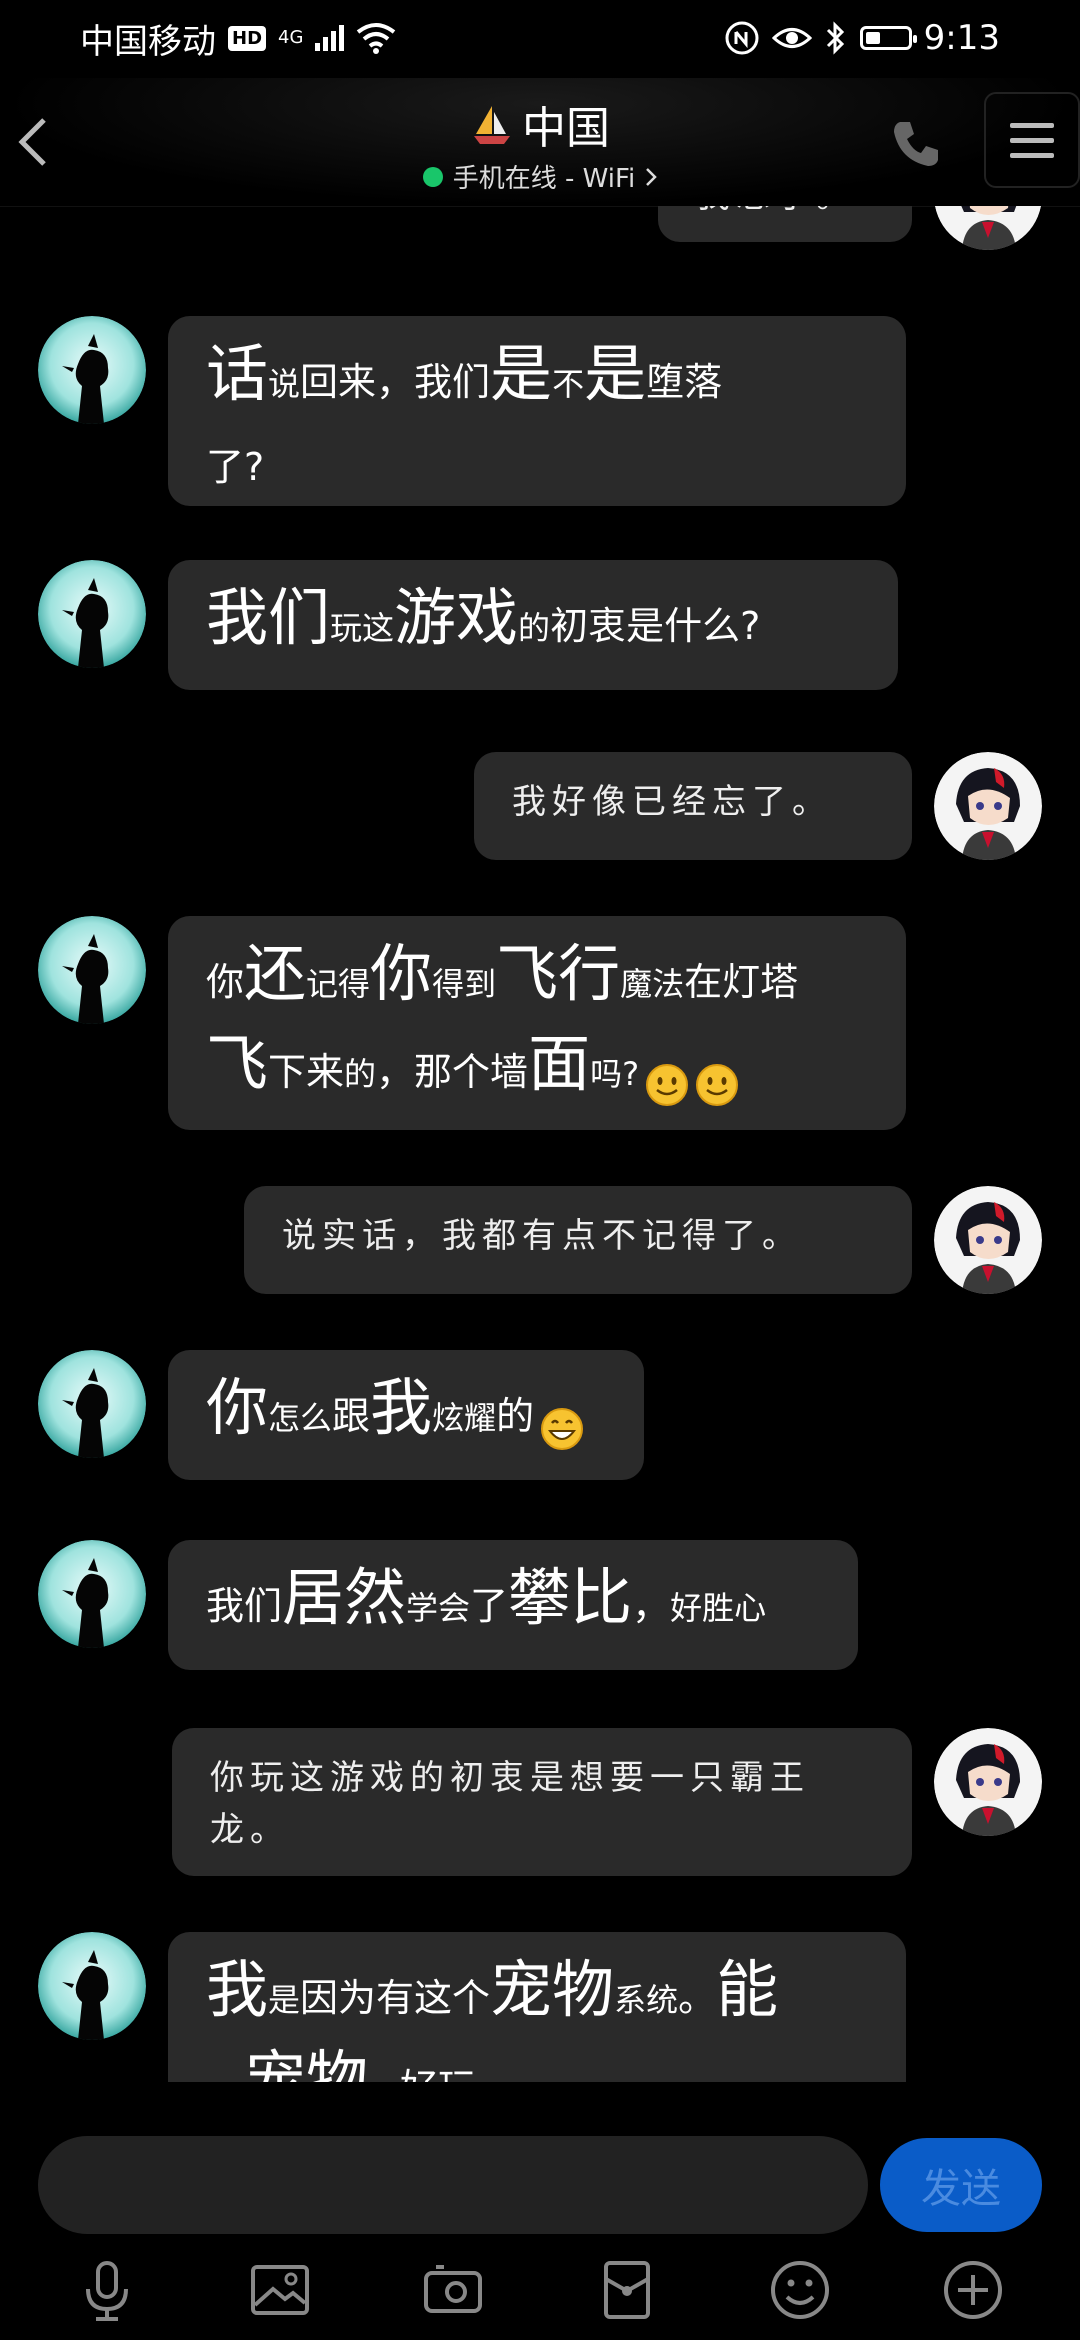 This screenshot has width=1080, height=2340. I want to click on online-status: 手机在线 - WiFi, so click(544, 179).